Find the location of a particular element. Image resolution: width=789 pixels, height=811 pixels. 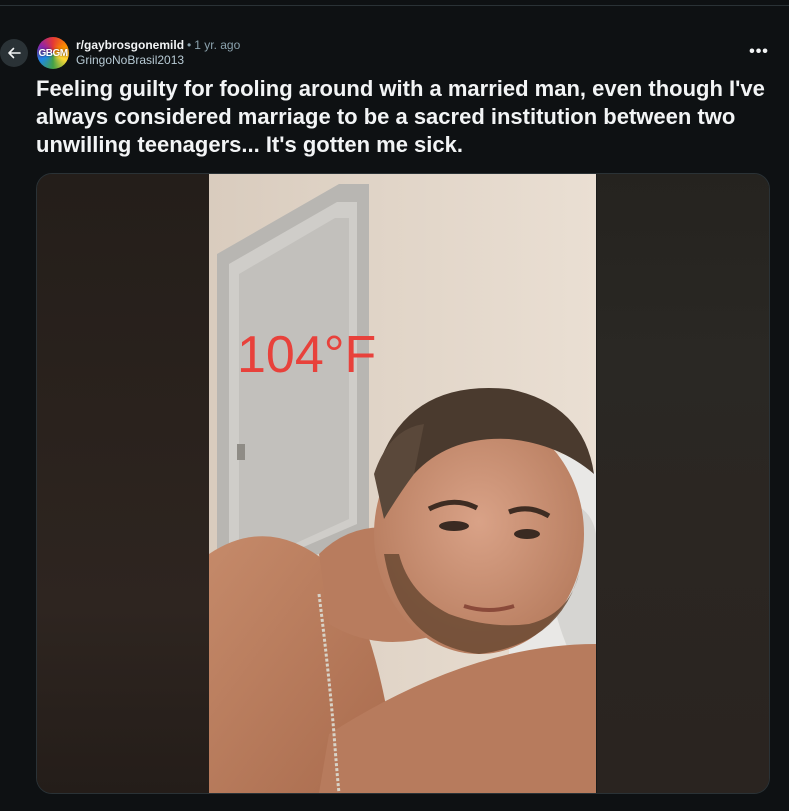

arrow-left-icon is located at coordinates (14, 53).